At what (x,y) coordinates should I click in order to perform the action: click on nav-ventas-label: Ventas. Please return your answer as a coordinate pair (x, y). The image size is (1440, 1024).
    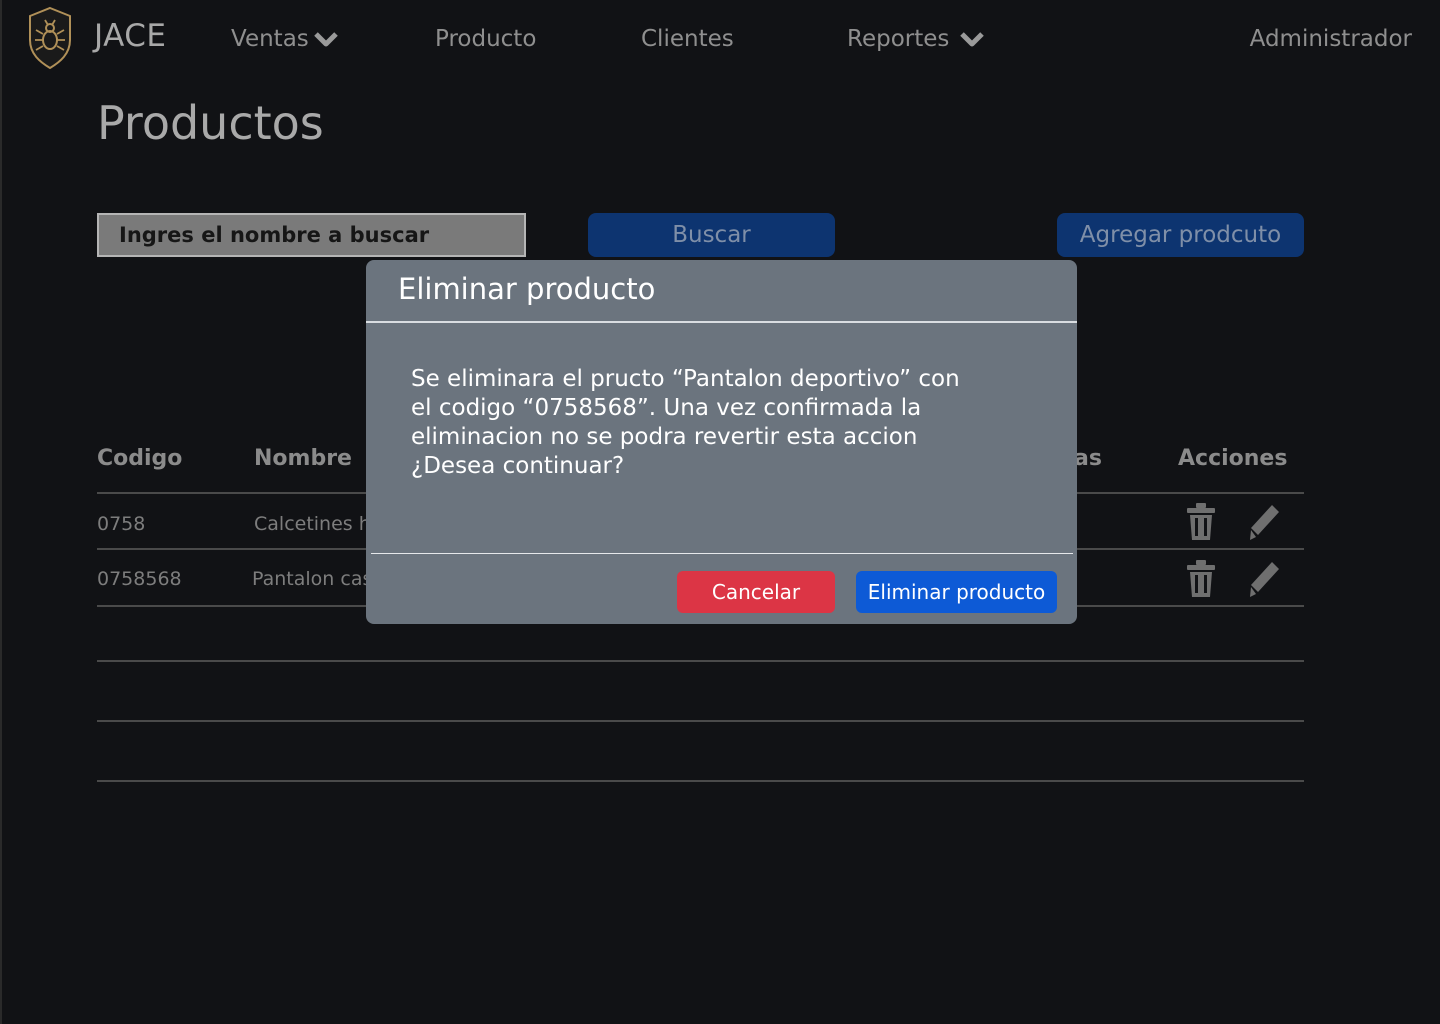
    Looking at the image, I should click on (270, 39).